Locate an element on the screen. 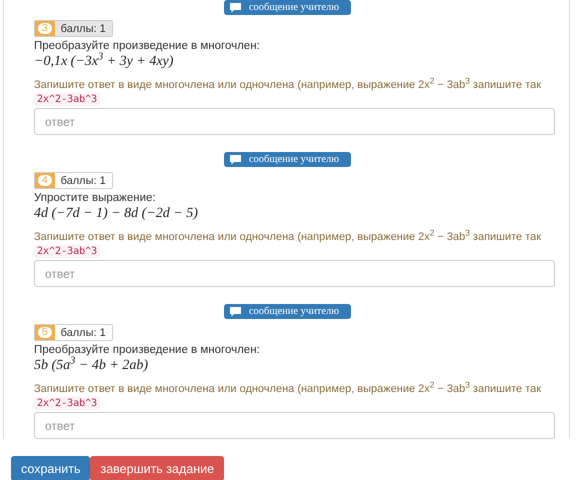 The image size is (576, 480). task-number: 5 is located at coordinates (45, 332).